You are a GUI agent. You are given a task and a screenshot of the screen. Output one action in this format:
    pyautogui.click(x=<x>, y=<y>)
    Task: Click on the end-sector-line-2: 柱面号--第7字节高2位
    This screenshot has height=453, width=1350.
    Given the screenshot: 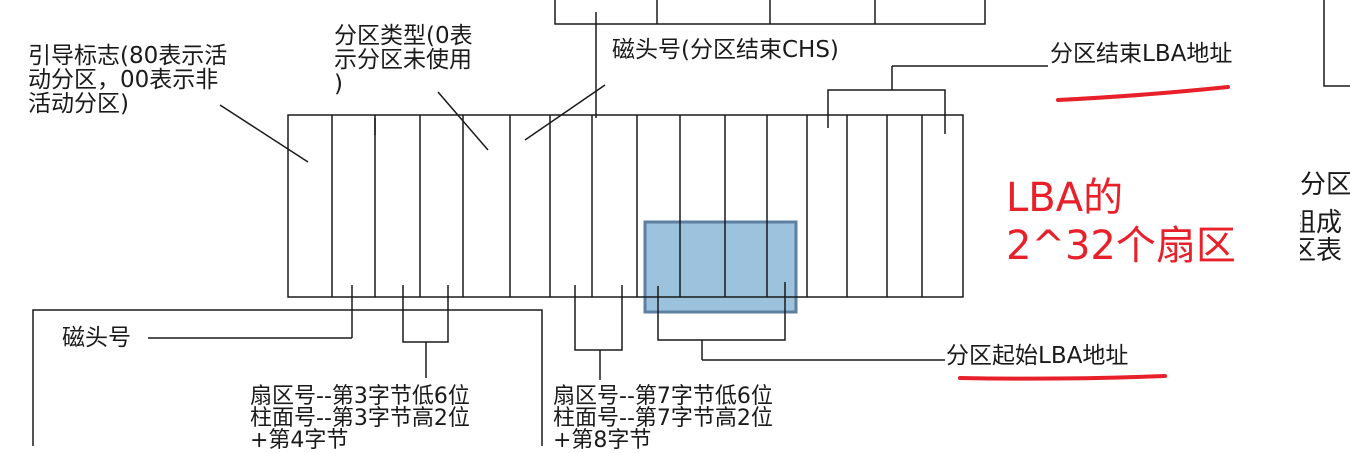 What is the action you would take?
    pyautogui.click(x=663, y=418)
    